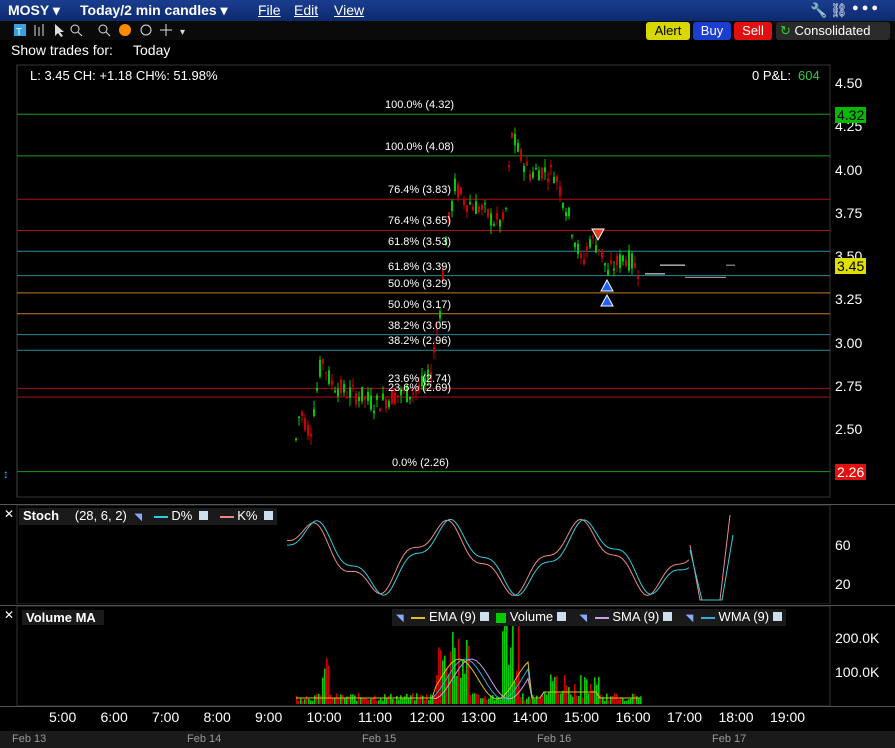 This screenshot has height=748, width=895. What do you see at coordinates (865, 8) in the screenshot?
I see `settings-icon: ● ● ●` at bounding box center [865, 8].